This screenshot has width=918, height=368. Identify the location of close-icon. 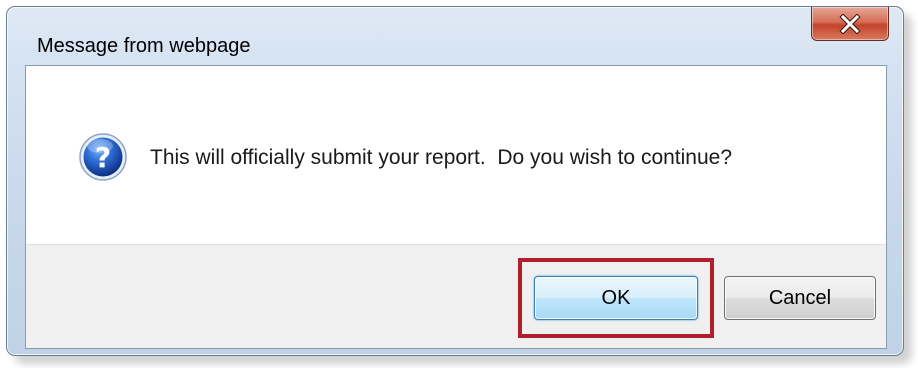
(850, 23).